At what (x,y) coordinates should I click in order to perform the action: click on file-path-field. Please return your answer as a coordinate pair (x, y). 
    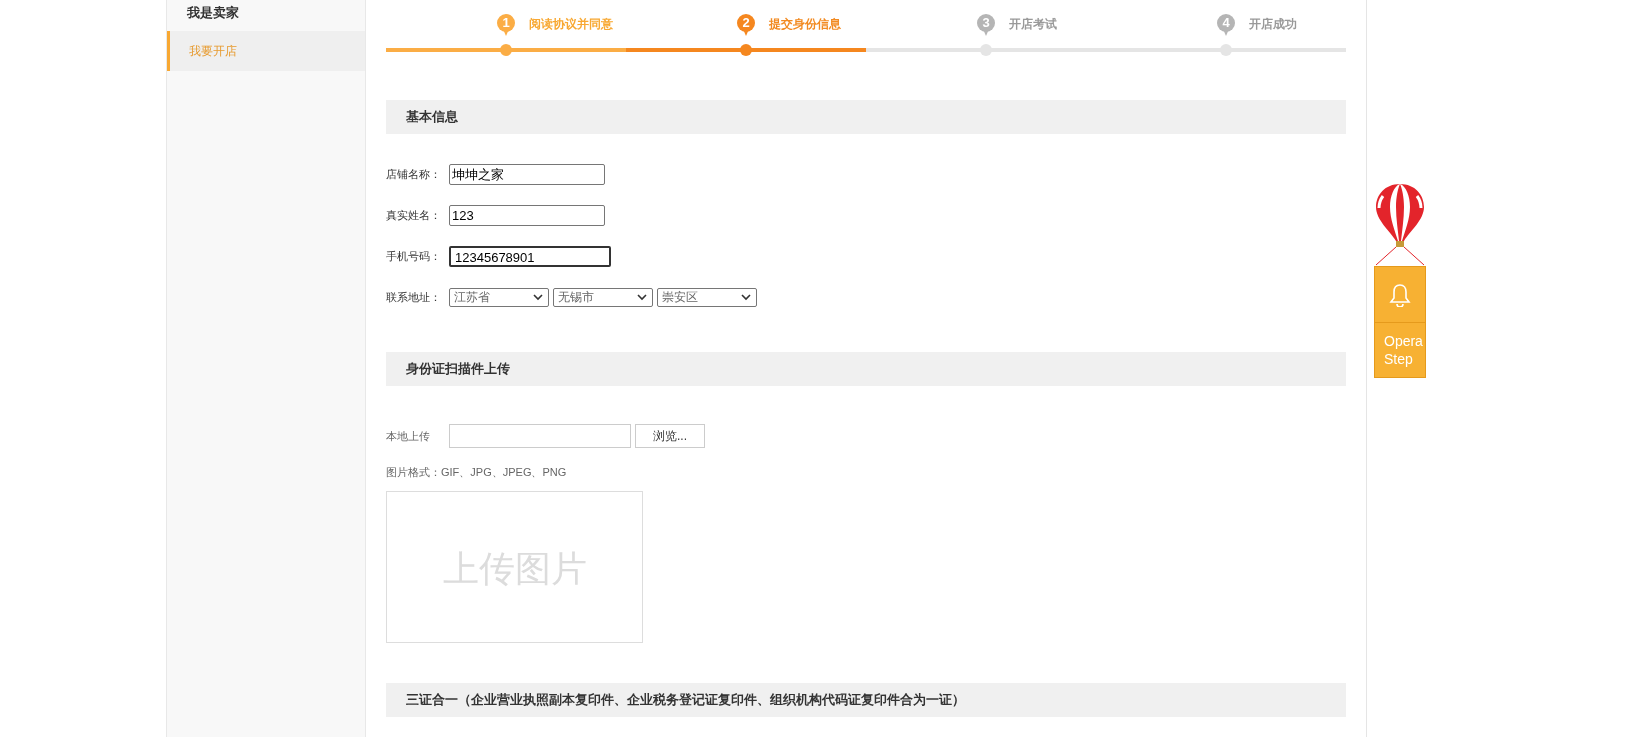
    Looking at the image, I should click on (540, 436).